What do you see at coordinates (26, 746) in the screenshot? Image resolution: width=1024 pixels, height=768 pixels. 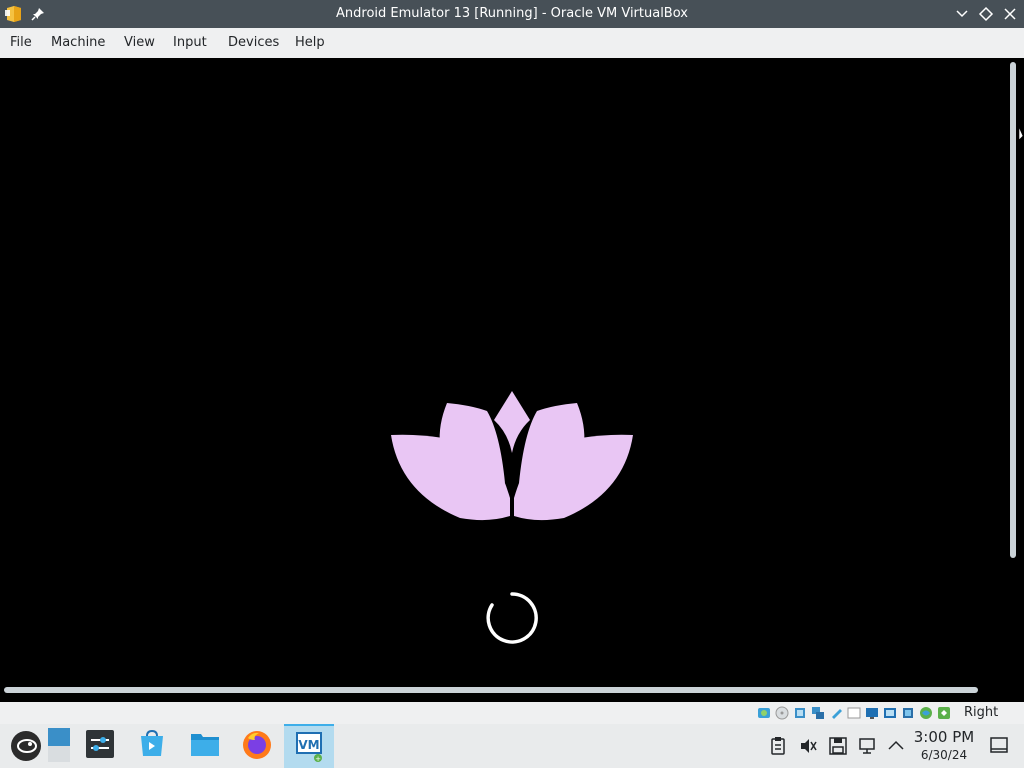 I see `application-launcher-icon` at bounding box center [26, 746].